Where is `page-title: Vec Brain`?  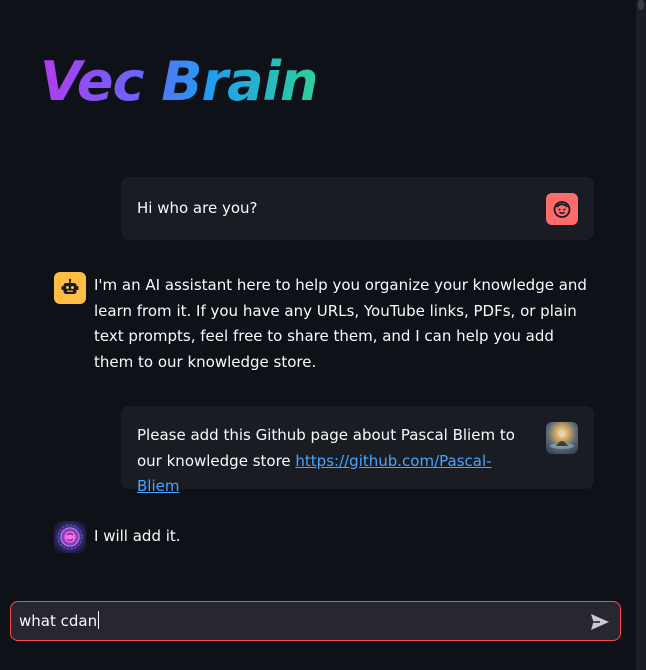 page-title: Vec Brain is located at coordinates (179, 81).